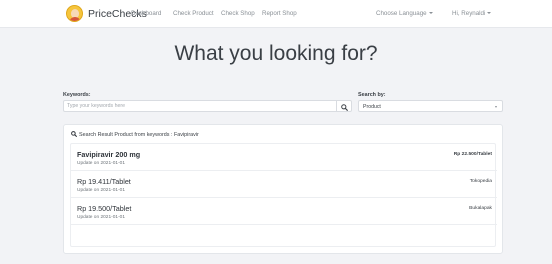 The width and height of the screenshot is (552, 264). What do you see at coordinates (469, 13) in the screenshot?
I see `user-greeting: Hi, Reynaldi` at bounding box center [469, 13].